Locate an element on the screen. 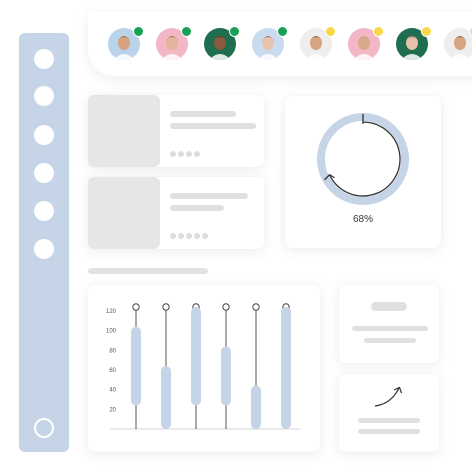 The width and height of the screenshot is (472, 472). y-tick-label: 60 is located at coordinates (112, 371).